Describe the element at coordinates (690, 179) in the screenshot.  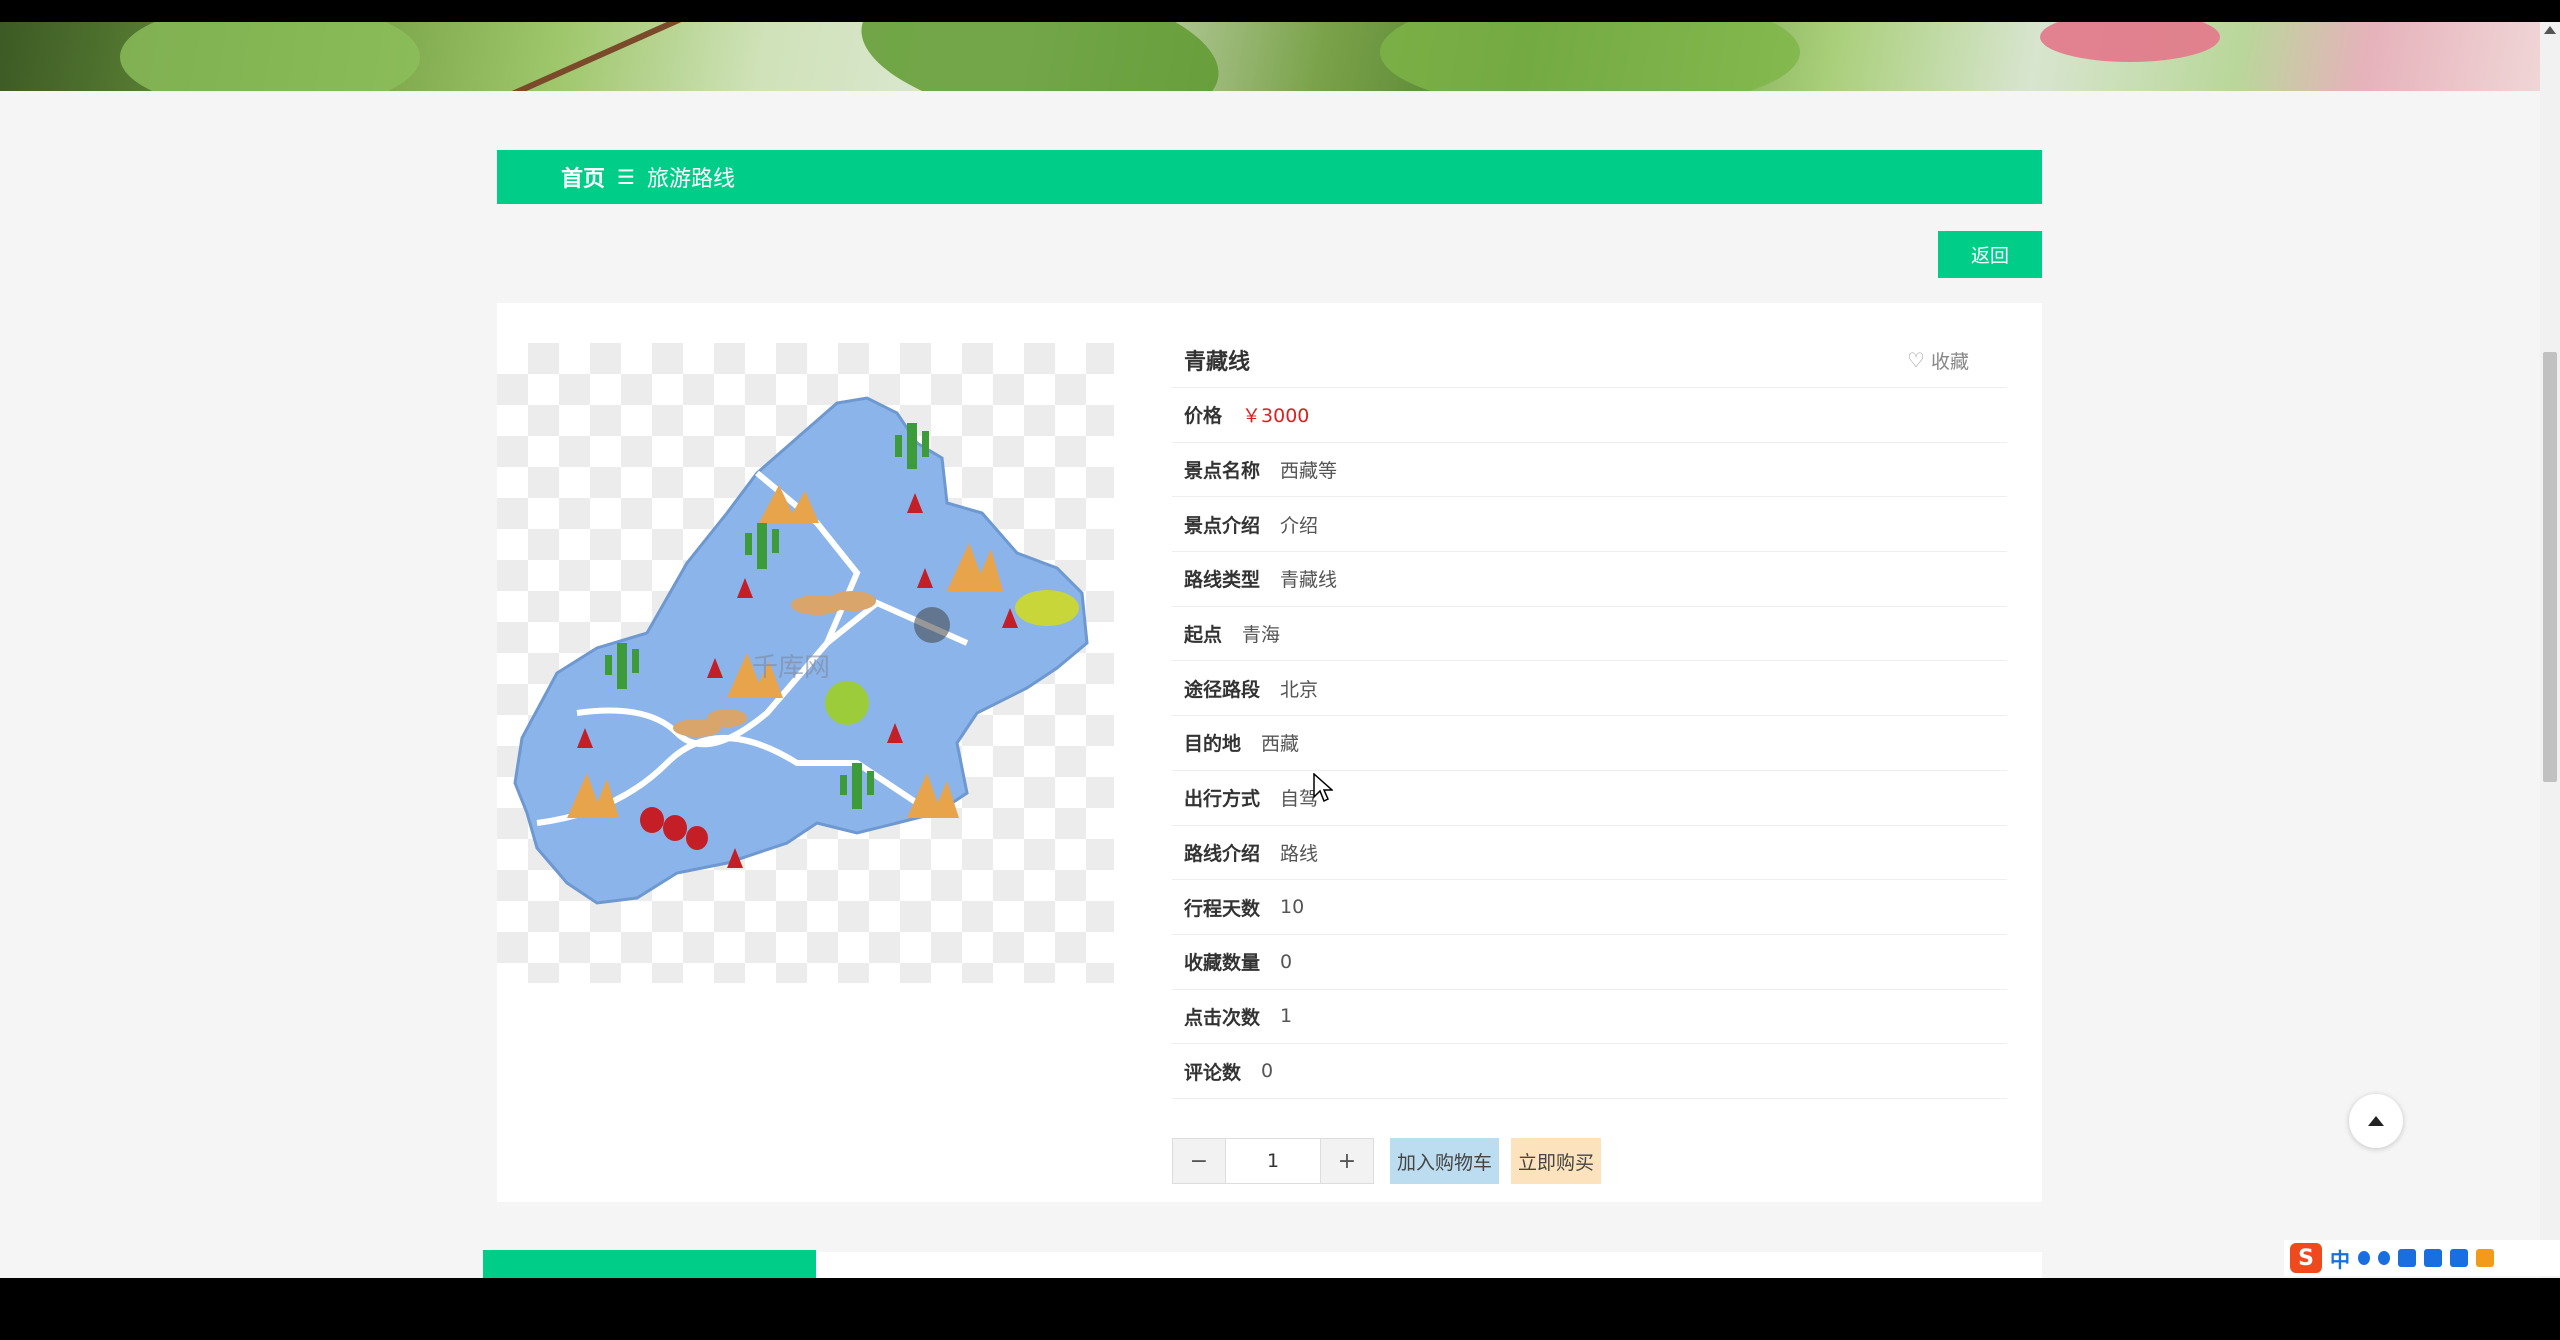
I see `breadcrumb-current: 旅游路线` at that location.